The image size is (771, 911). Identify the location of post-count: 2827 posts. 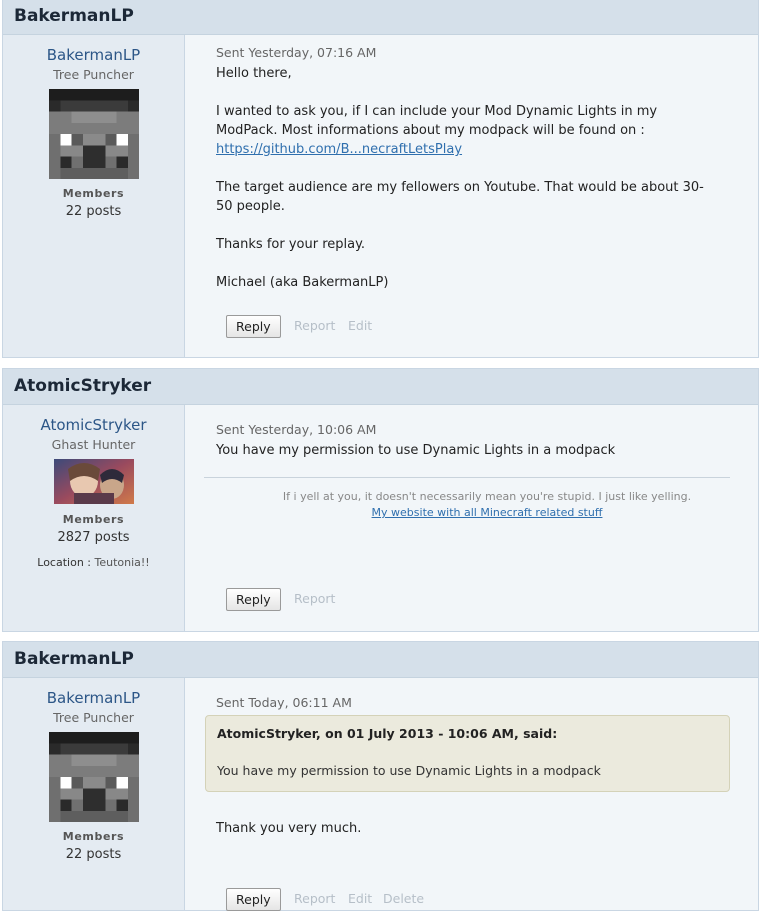
(93, 537).